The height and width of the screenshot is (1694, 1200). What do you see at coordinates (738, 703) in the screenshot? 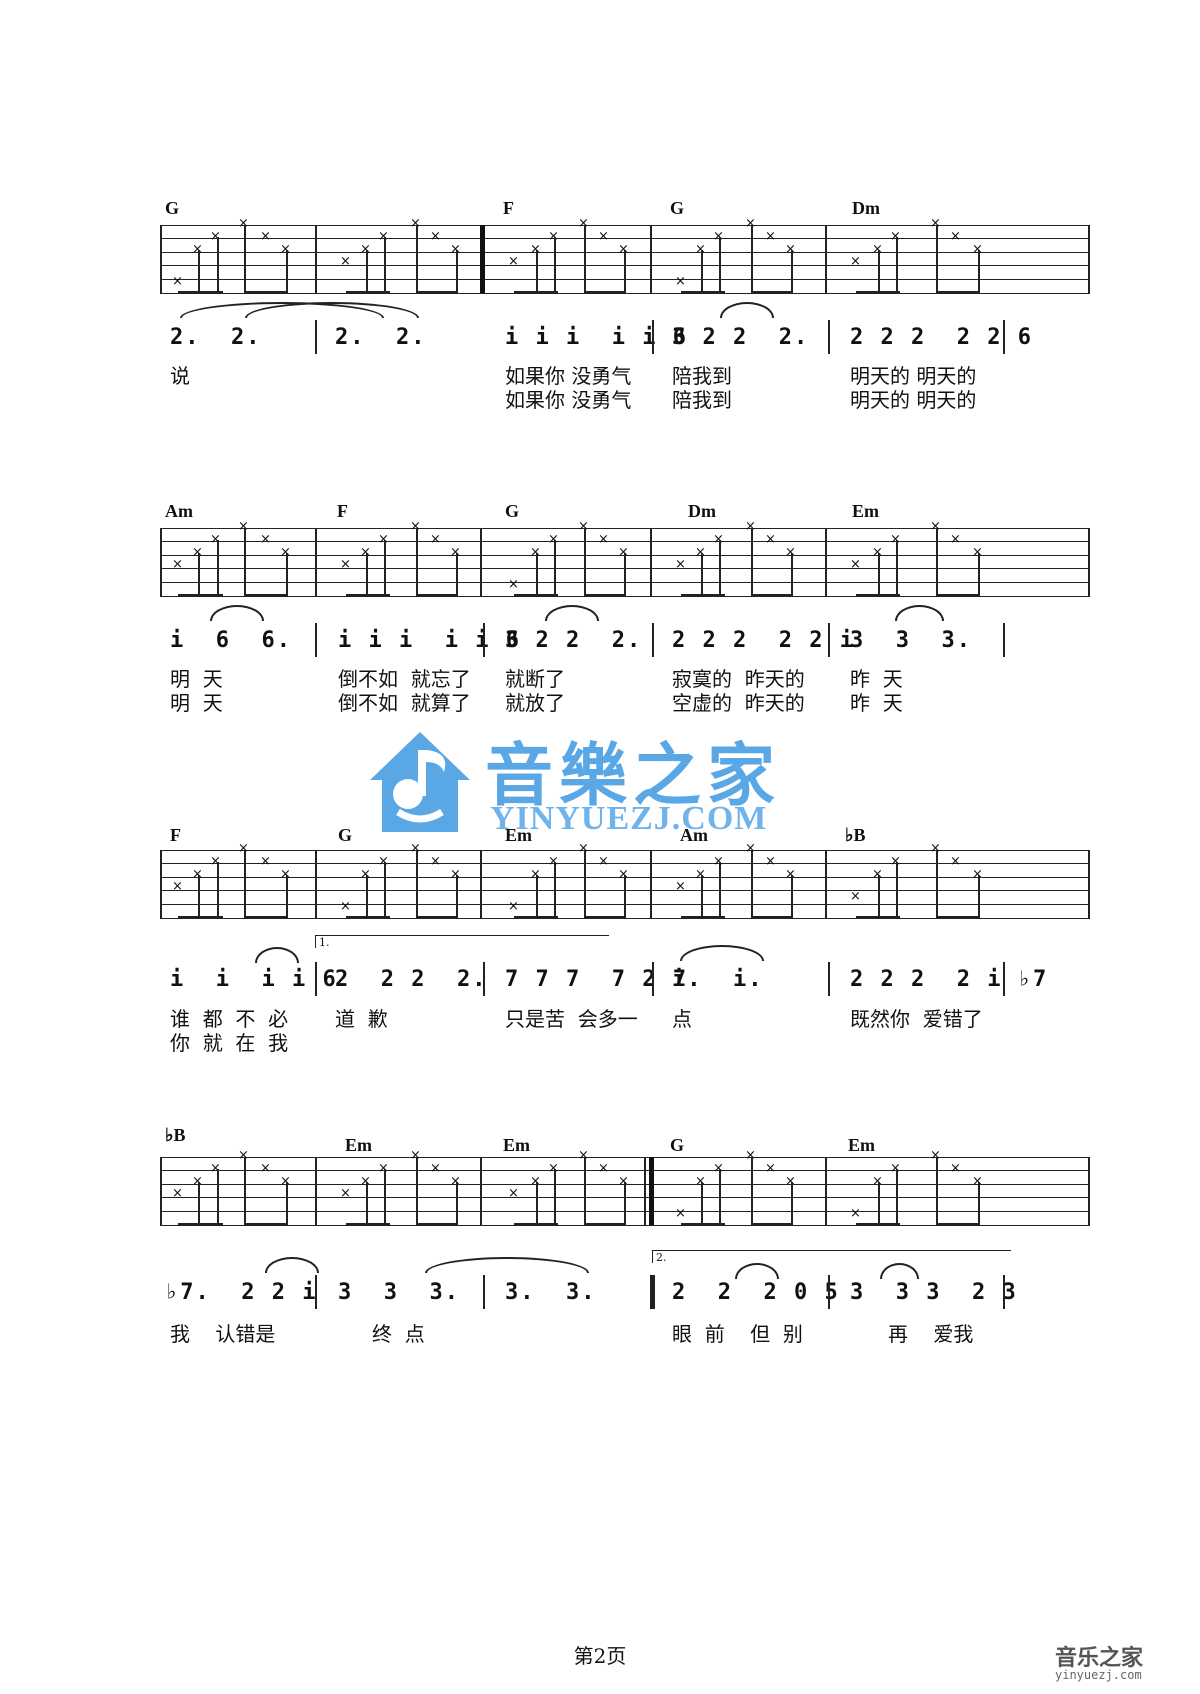
I see `lyric-line-2: 空虚的 昨天的` at bounding box center [738, 703].